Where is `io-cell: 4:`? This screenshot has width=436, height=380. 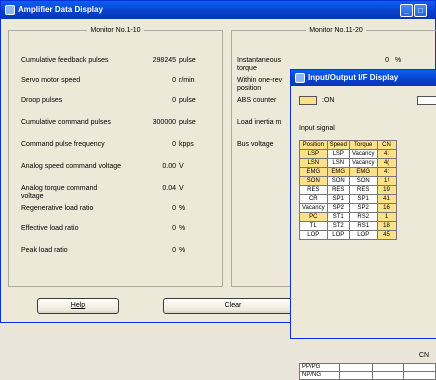 io-cell: 4: is located at coordinates (386, 154).